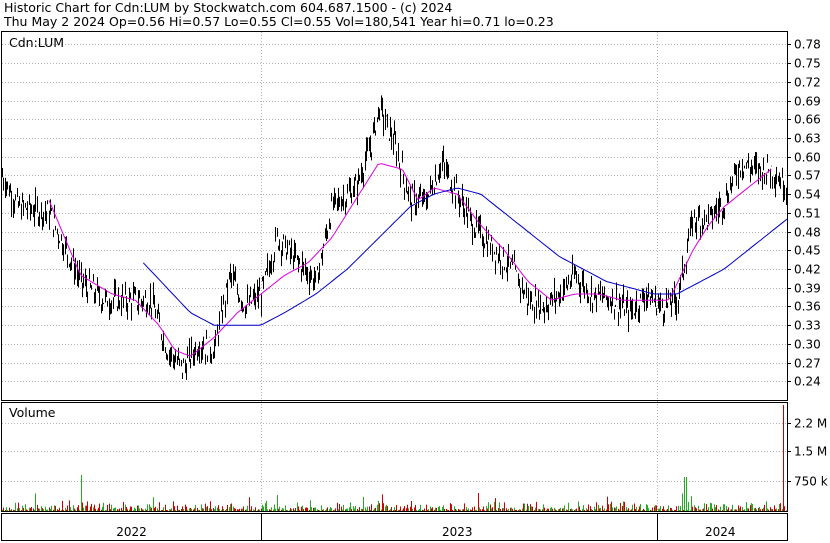  I want to click on price-tick-label: 0.54, so click(807, 195).